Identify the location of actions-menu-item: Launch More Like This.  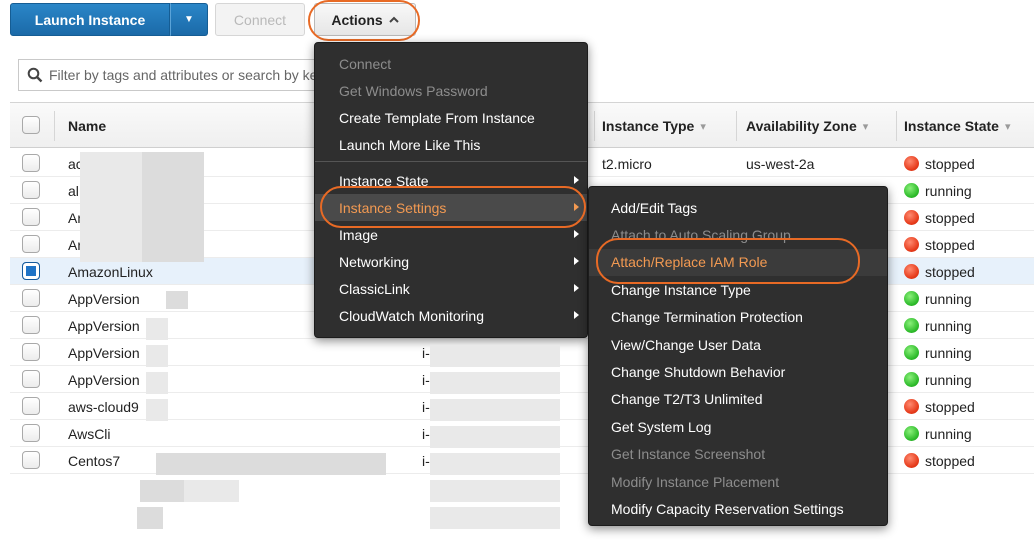
(451, 144).